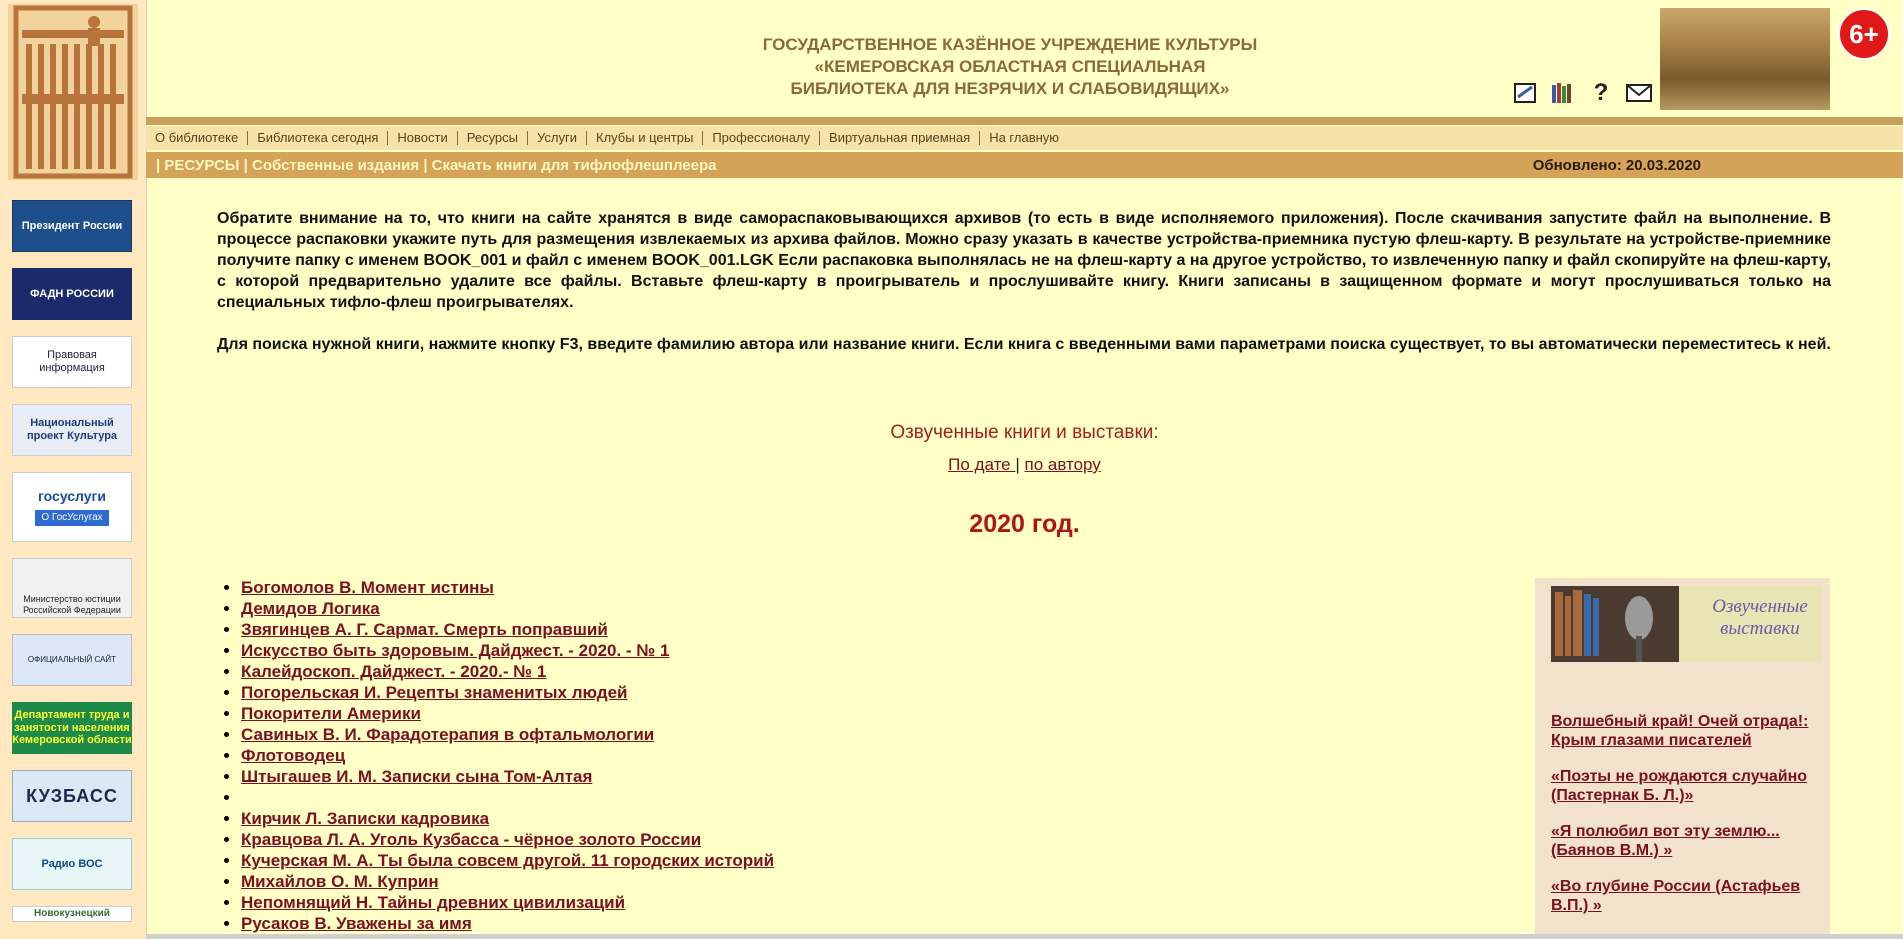  I want to click on list-item-empty, so click(507, 797).